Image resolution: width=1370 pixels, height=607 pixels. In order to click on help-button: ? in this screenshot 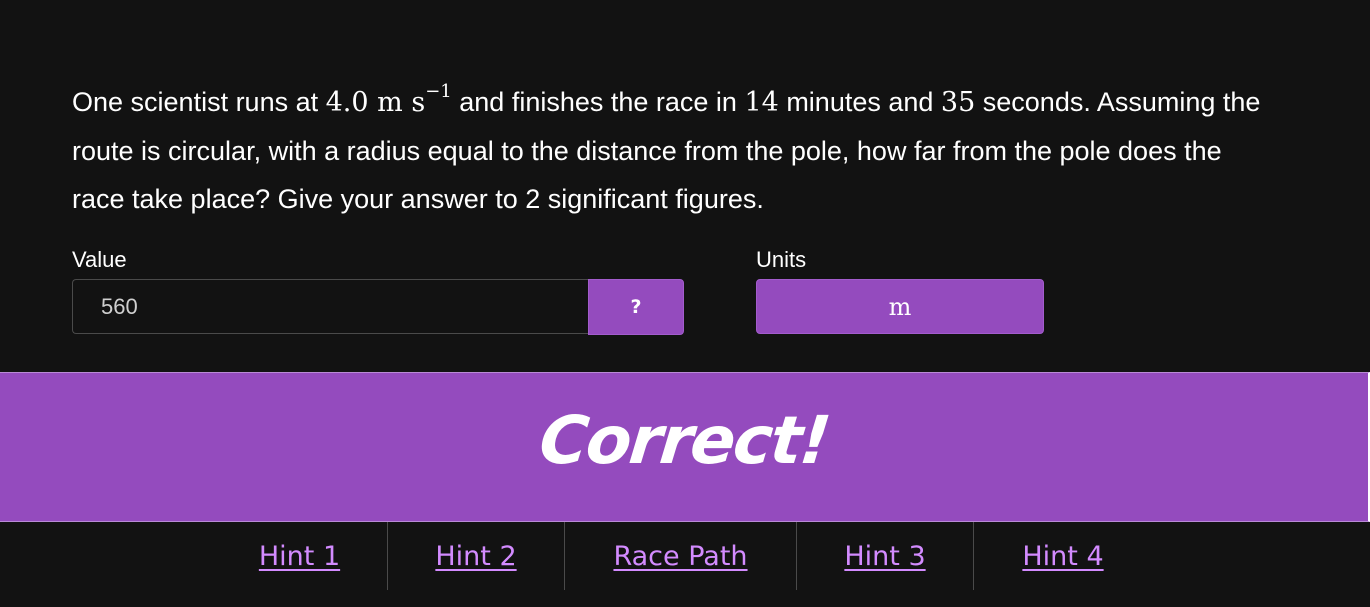, I will do `click(636, 307)`.